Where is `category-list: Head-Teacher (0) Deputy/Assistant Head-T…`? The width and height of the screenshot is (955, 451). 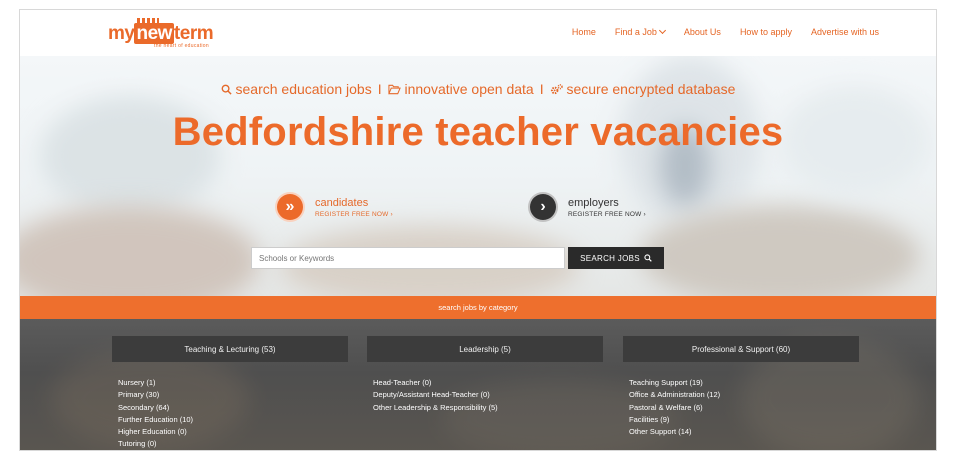 category-list: Head-Teacher (0) Deputy/Assistant Head-T… is located at coordinates (485, 395).